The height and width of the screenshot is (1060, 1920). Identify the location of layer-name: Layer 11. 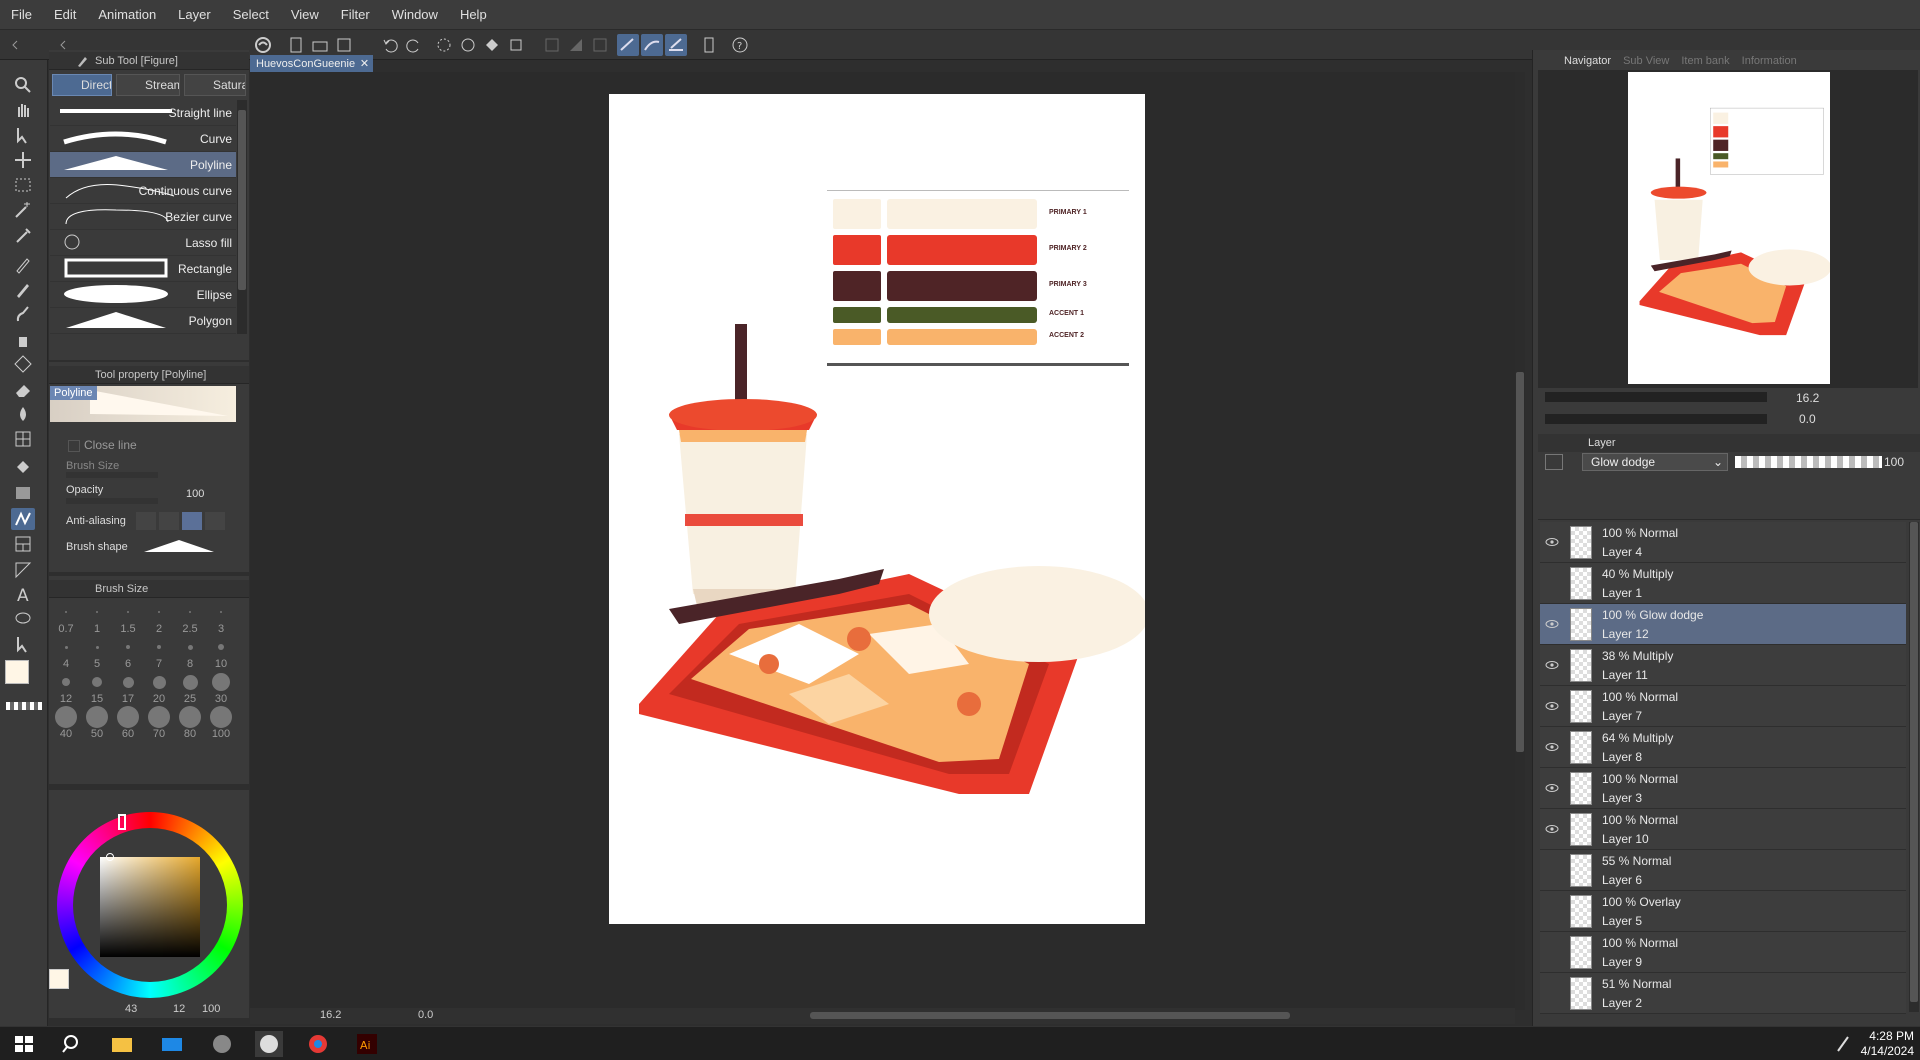
(1625, 675).